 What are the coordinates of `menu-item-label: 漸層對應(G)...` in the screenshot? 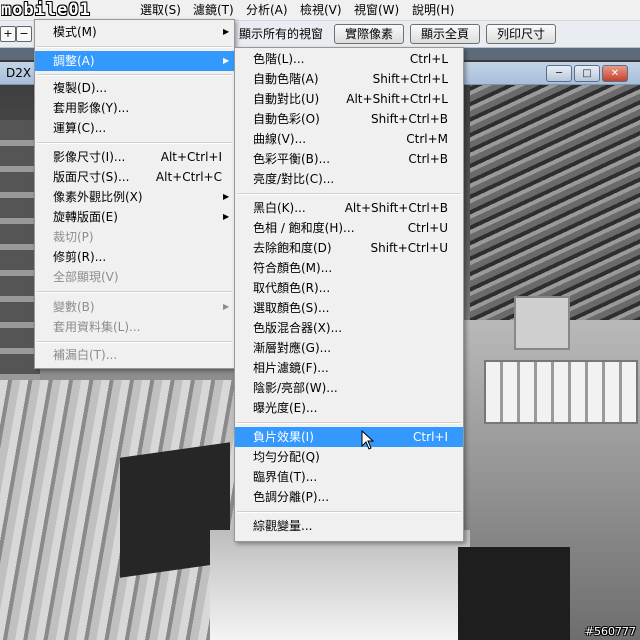 It's located at (292, 348).